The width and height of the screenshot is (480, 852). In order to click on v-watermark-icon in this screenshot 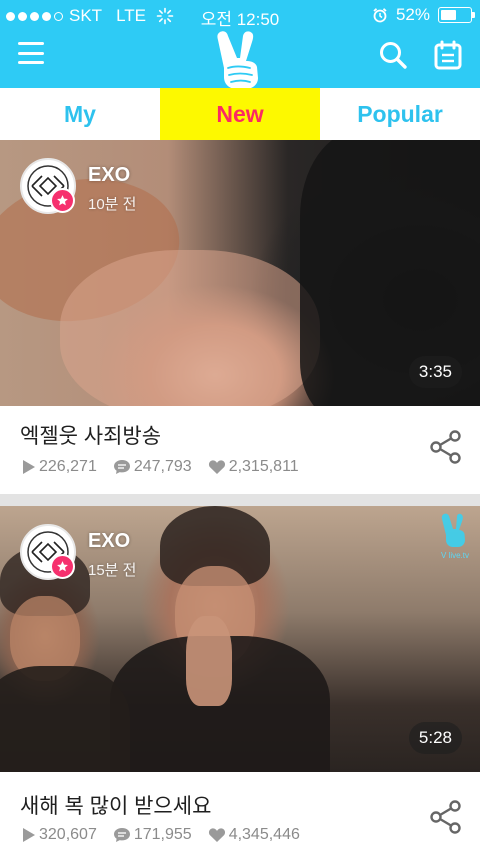, I will do `click(453, 530)`.